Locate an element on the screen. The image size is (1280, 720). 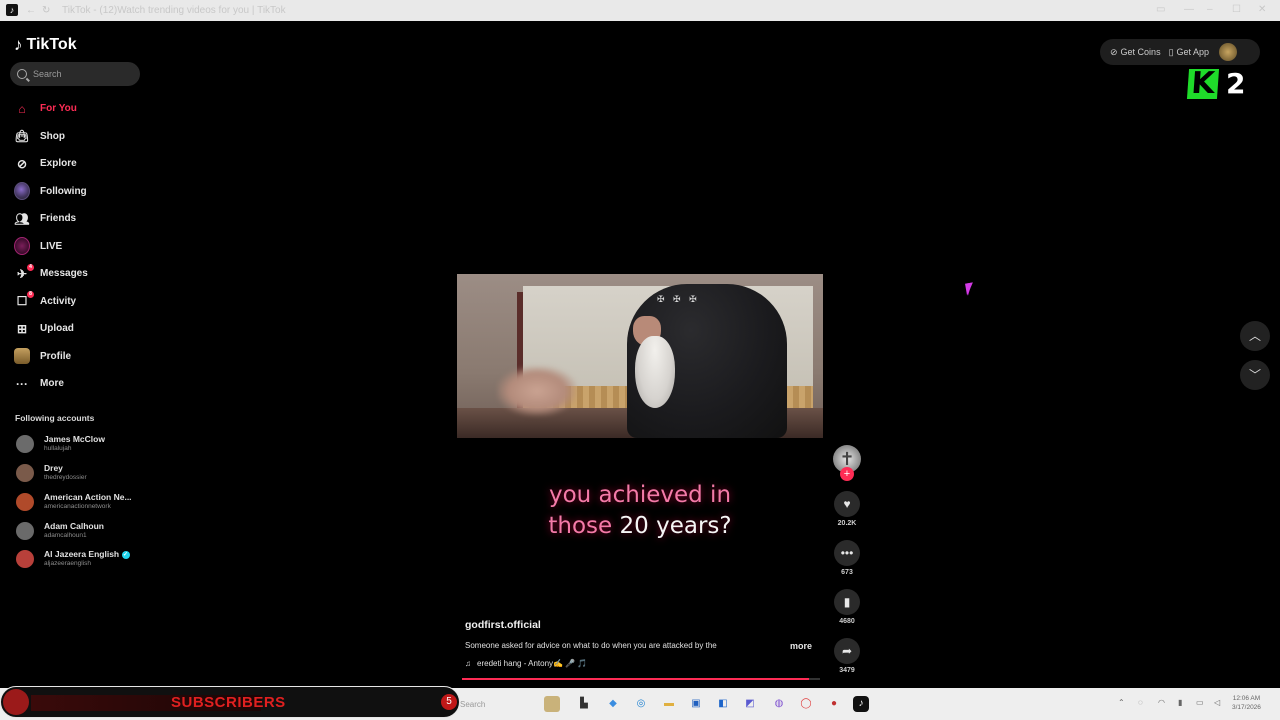
share-button: ➦ 3479 is located at coordinates (847, 656).